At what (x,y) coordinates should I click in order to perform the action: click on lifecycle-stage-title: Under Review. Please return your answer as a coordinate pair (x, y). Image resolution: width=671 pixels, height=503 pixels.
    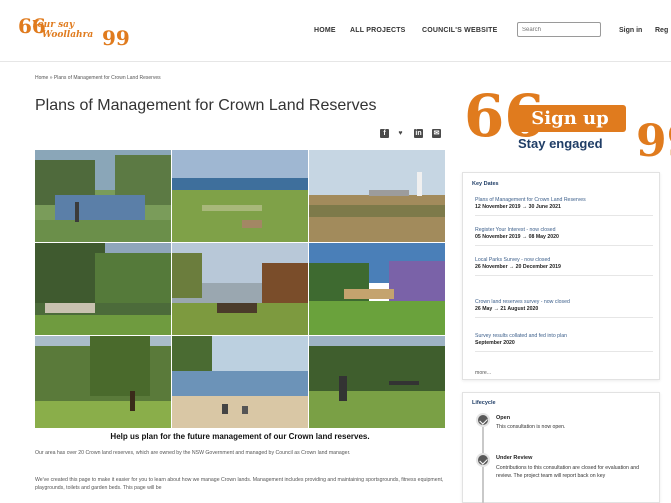
    Looking at the image, I should click on (514, 458).